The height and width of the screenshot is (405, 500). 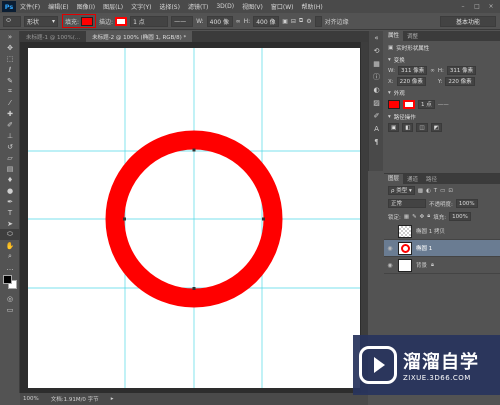 I want to click on pen-tool-icon: ✒, so click(x=10, y=201).